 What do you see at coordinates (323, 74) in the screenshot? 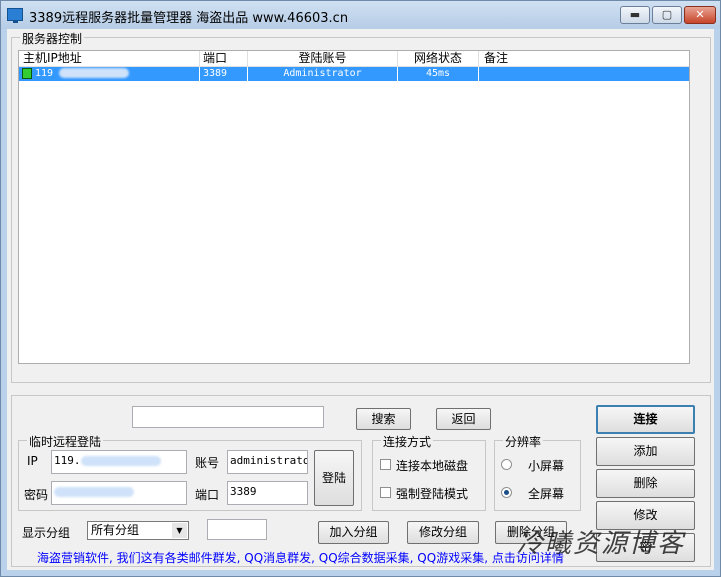
I see `cell-account: Administrator` at bounding box center [323, 74].